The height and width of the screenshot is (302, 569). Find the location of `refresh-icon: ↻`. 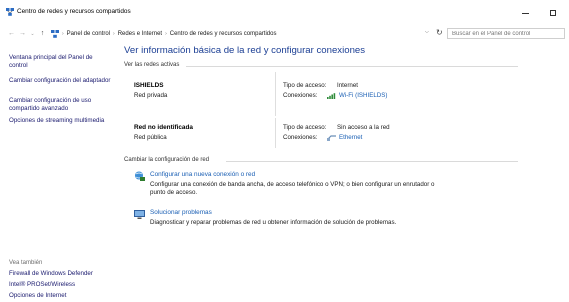

refresh-icon: ↻ is located at coordinates (439, 32).